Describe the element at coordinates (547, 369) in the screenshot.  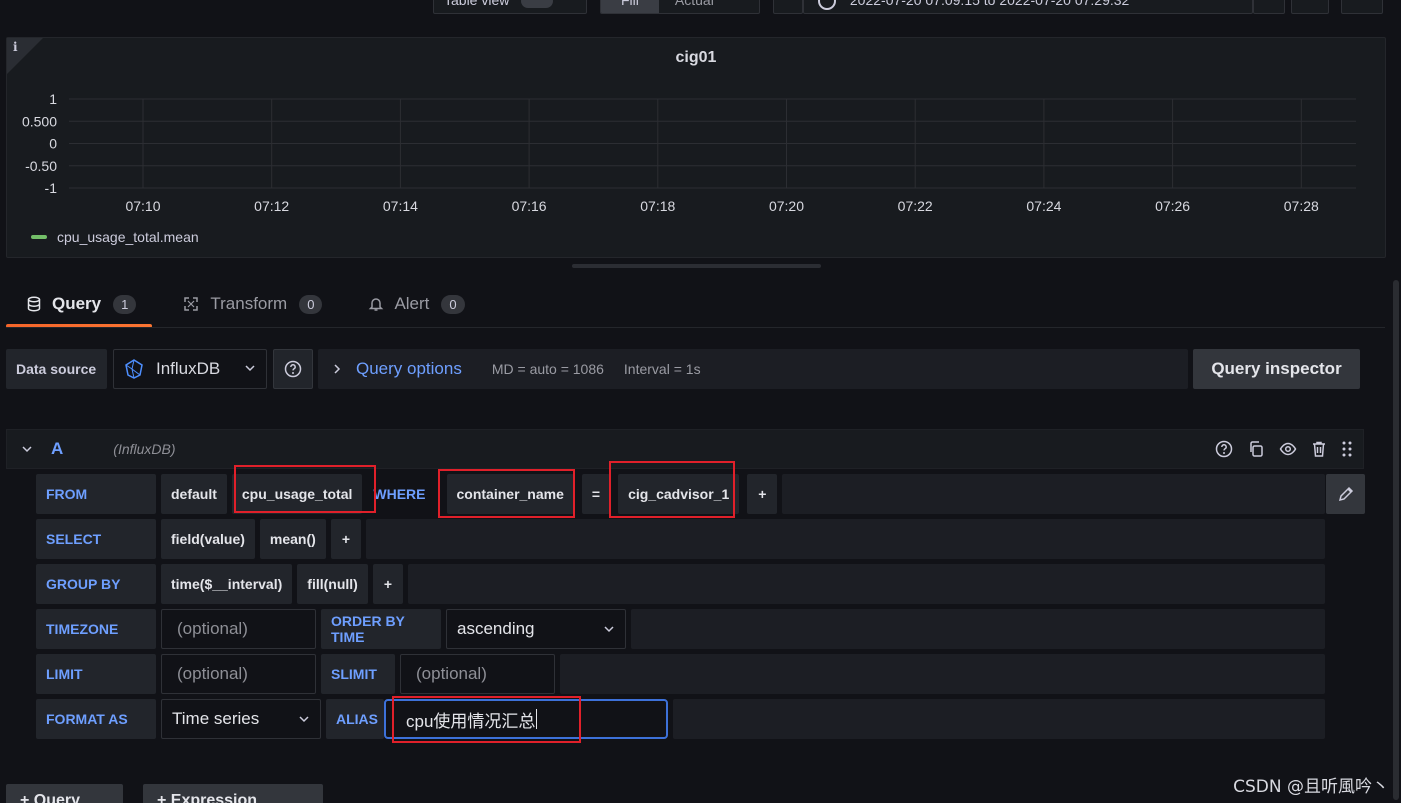
I see `max-datapoints-info: MD = auto = 1086` at that location.